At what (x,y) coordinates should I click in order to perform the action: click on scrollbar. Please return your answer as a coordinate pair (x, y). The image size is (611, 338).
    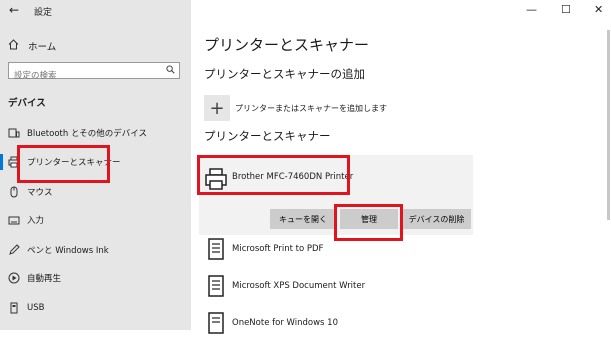
    Looking at the image, I should click on (608, 125).